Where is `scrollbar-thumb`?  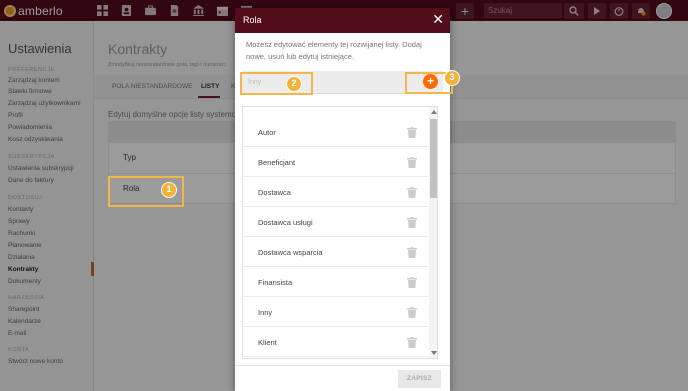 scrollbar-thumb is located at coordinates (433, 158).